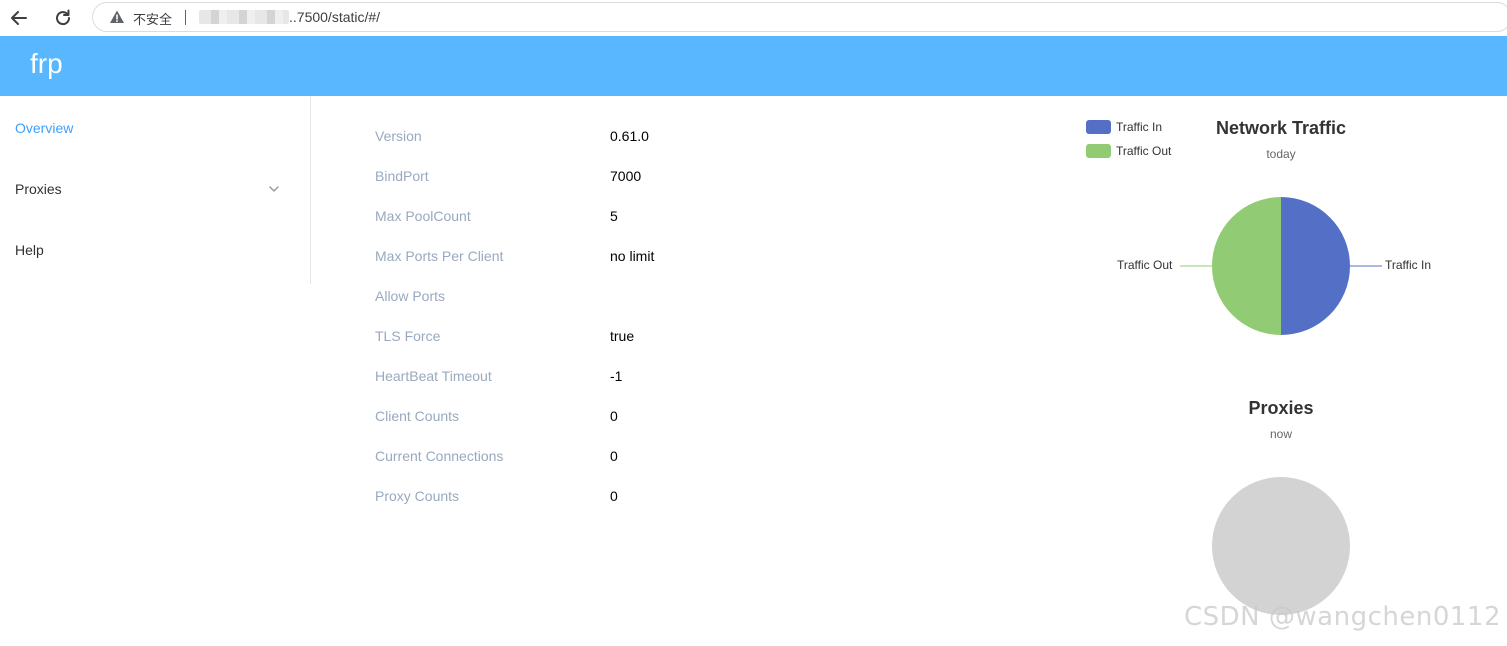  What do you see at coordinates (1144, 151) in the screenshot?
I see `legend-label: Traffic Out` at bounding box center [1144, 151].